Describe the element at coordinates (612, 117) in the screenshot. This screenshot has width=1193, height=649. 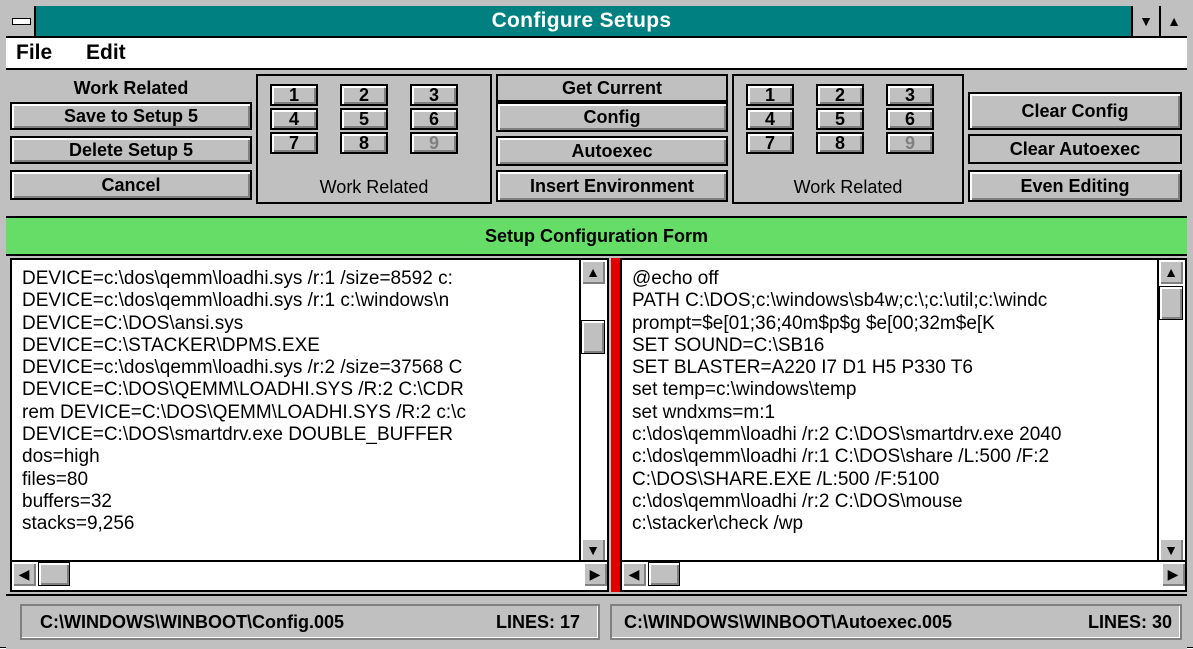
I see `get-config-button: Config` at that location.